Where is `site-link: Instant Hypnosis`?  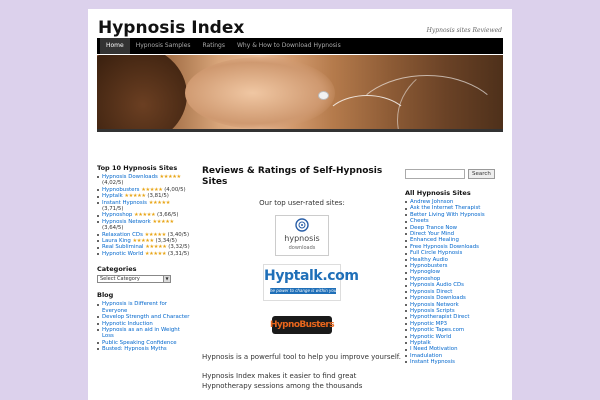
site-link: Instant Hypnosis is located at coordinates (432, 362).